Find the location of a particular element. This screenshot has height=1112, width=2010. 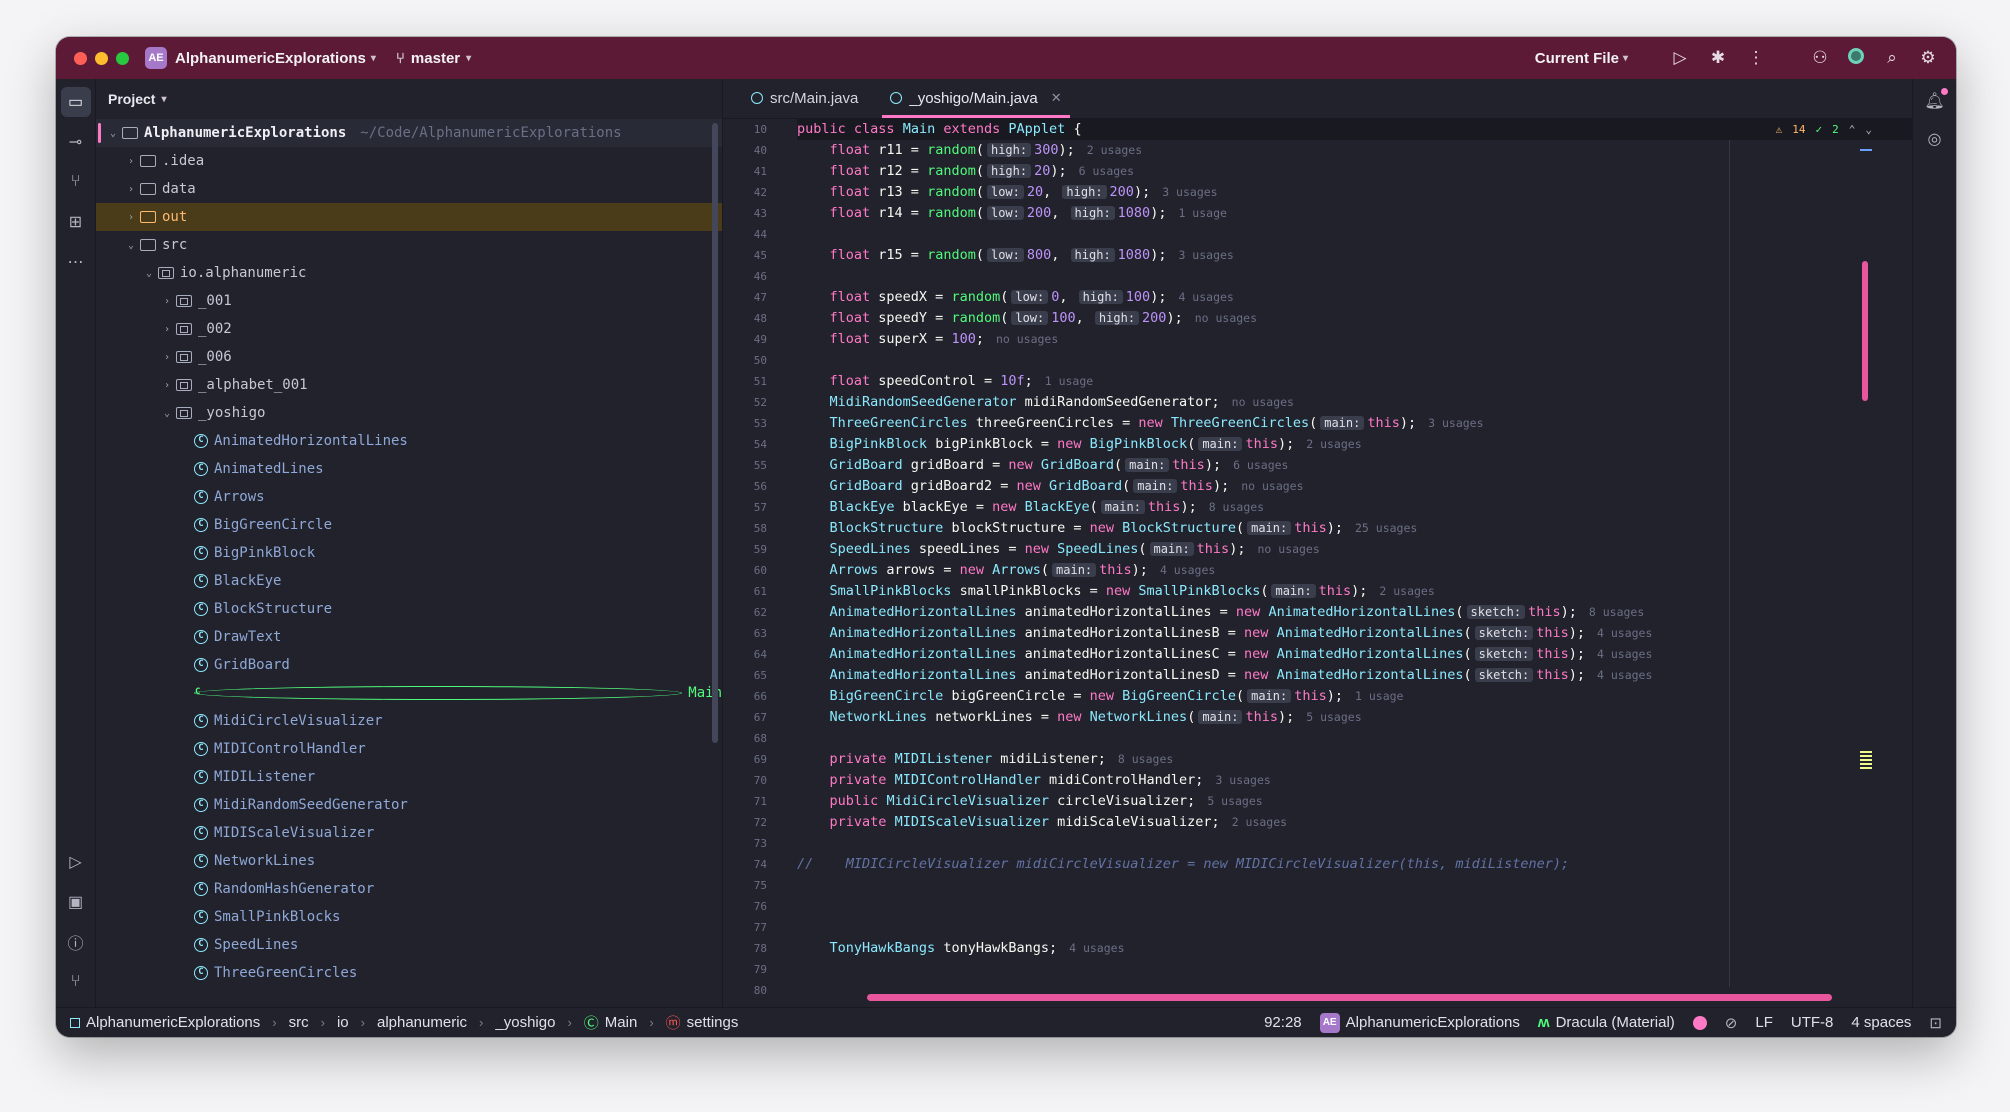

no-ai-icon: ⊘ is located at coordinates (1731, 1023).